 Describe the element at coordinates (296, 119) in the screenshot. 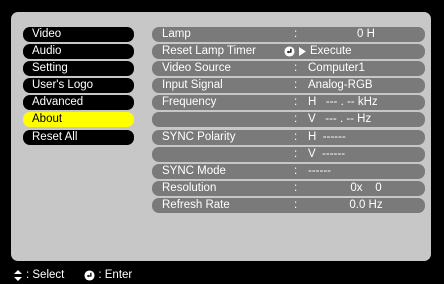

I see `frequency-v-colon: :` at that location.